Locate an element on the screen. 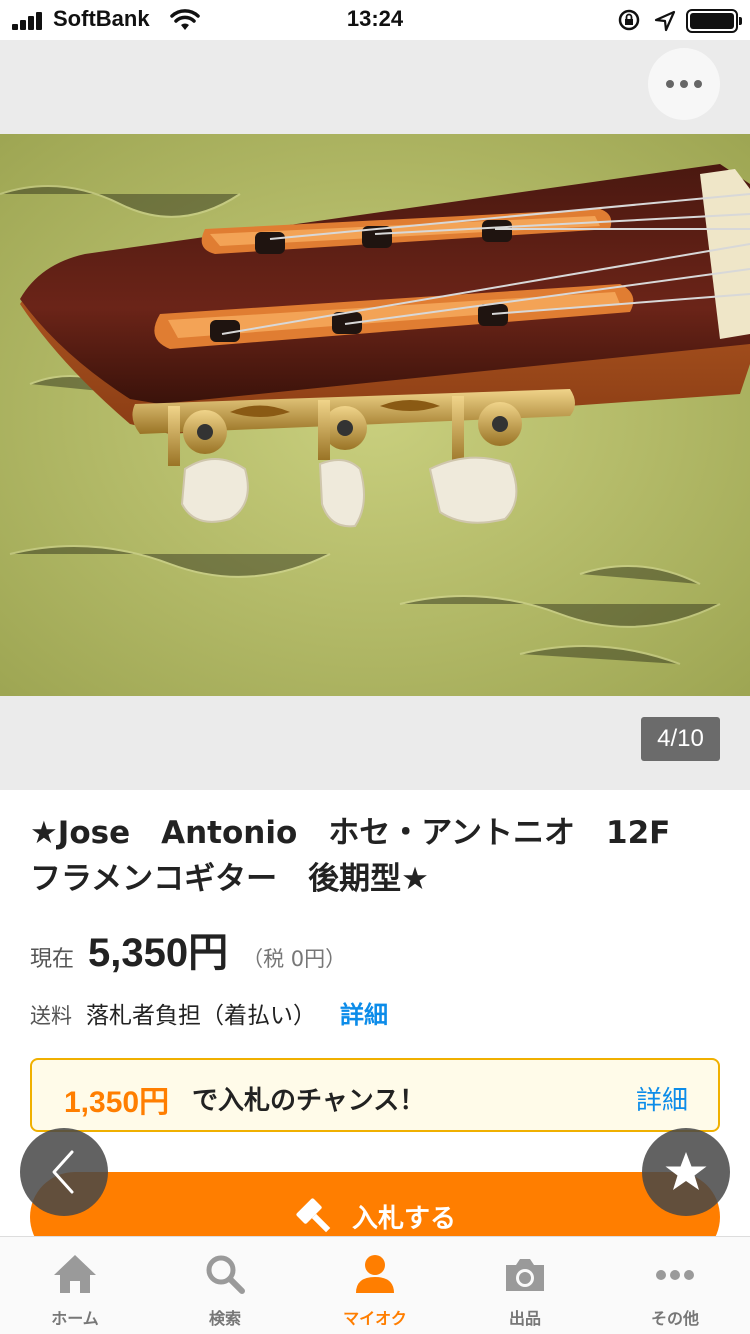 Image resolution: width=750 pixels, height=1334 pixels. shipping-label: 送料 is located at coordinates (51, 1016).